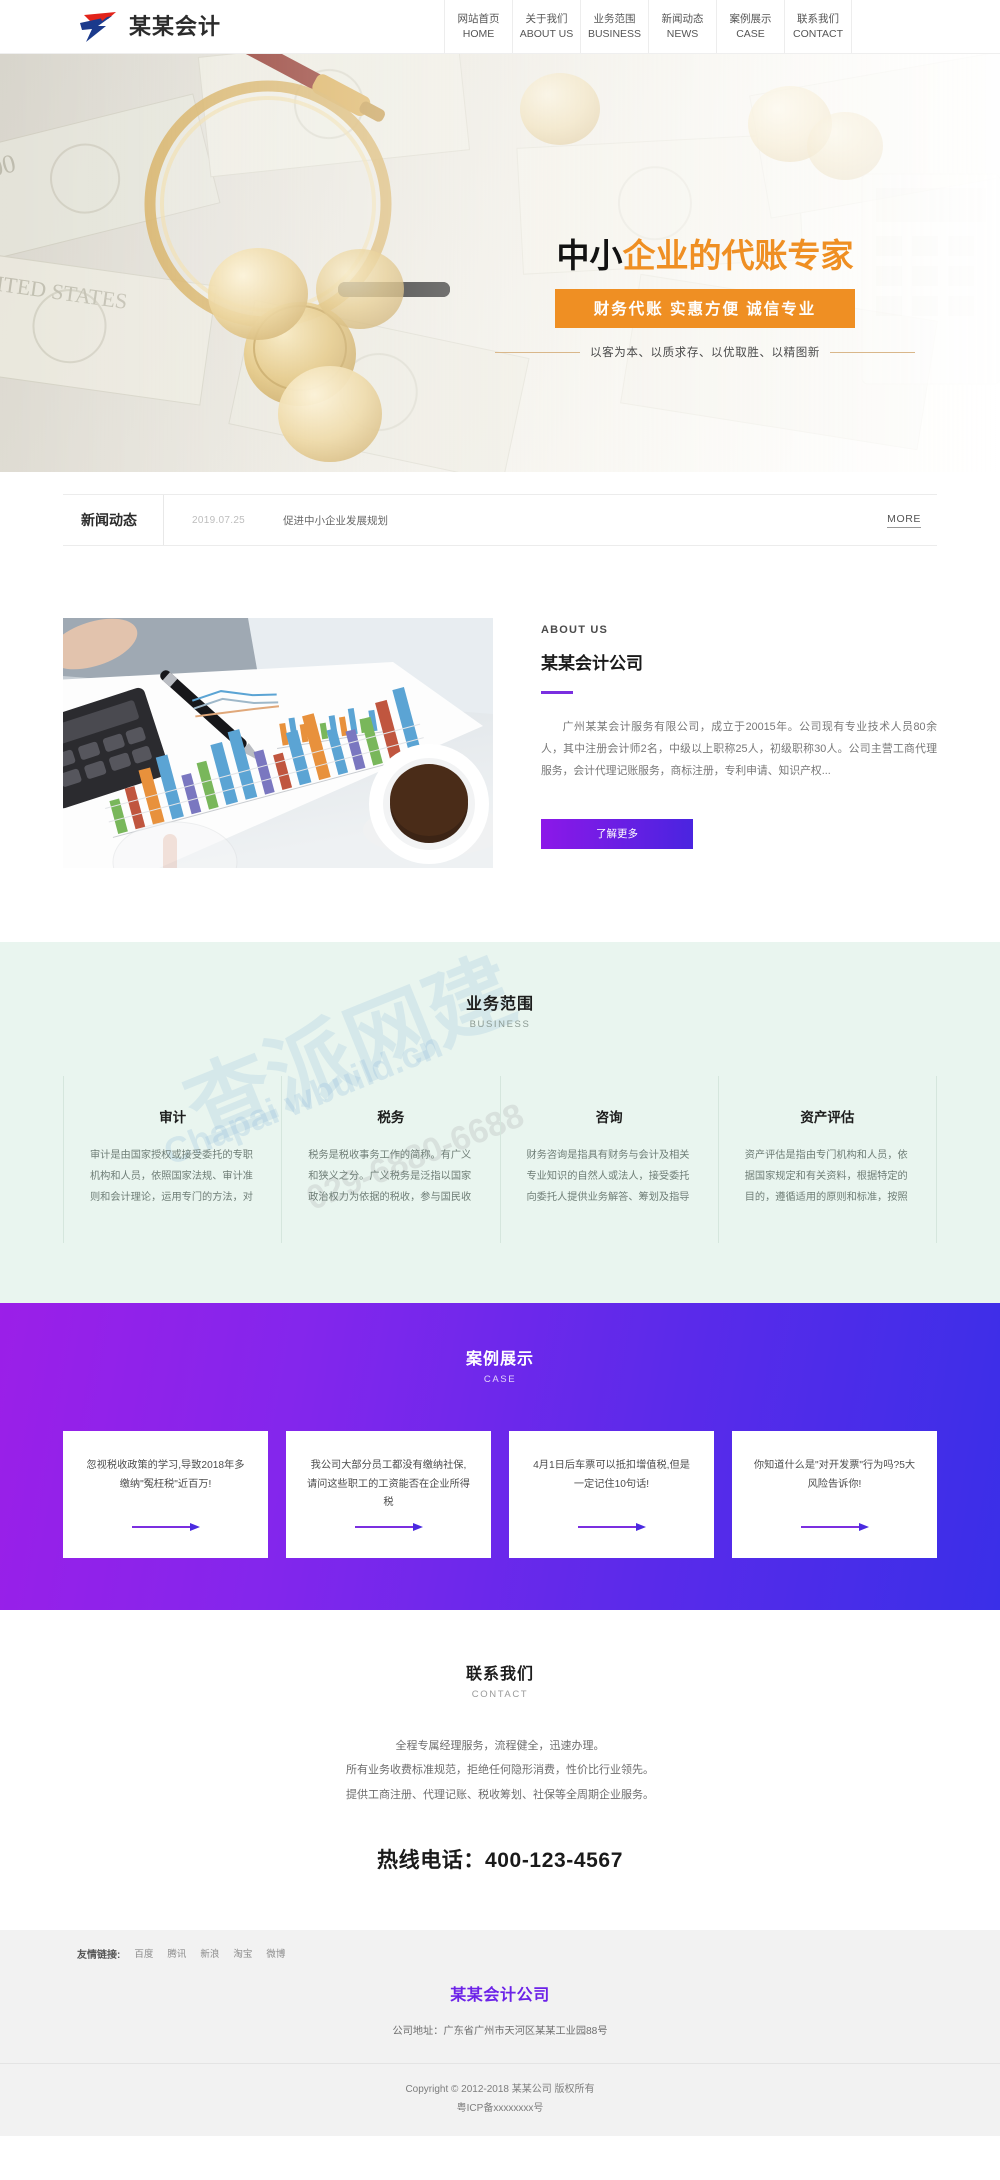  I want to click on nav-label-en: BUSINESS, so click(614, 33).